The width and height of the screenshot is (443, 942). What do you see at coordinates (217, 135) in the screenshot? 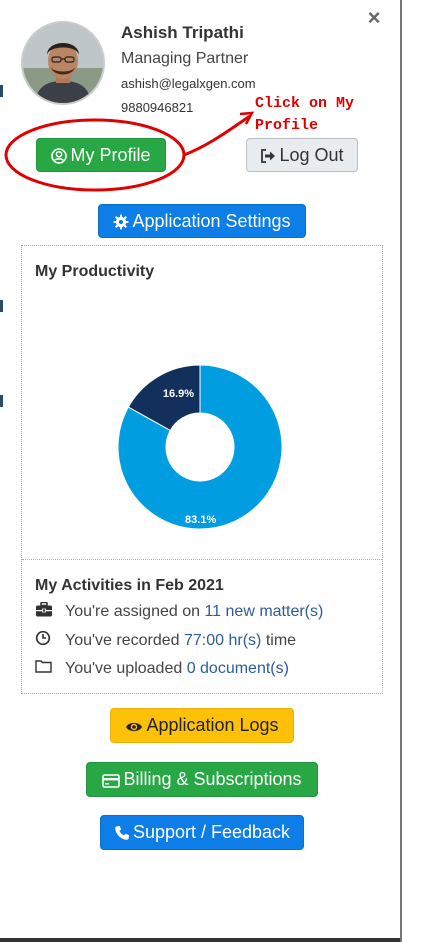
I see `annotation-arrow-line` at bounding box center [217, 135].